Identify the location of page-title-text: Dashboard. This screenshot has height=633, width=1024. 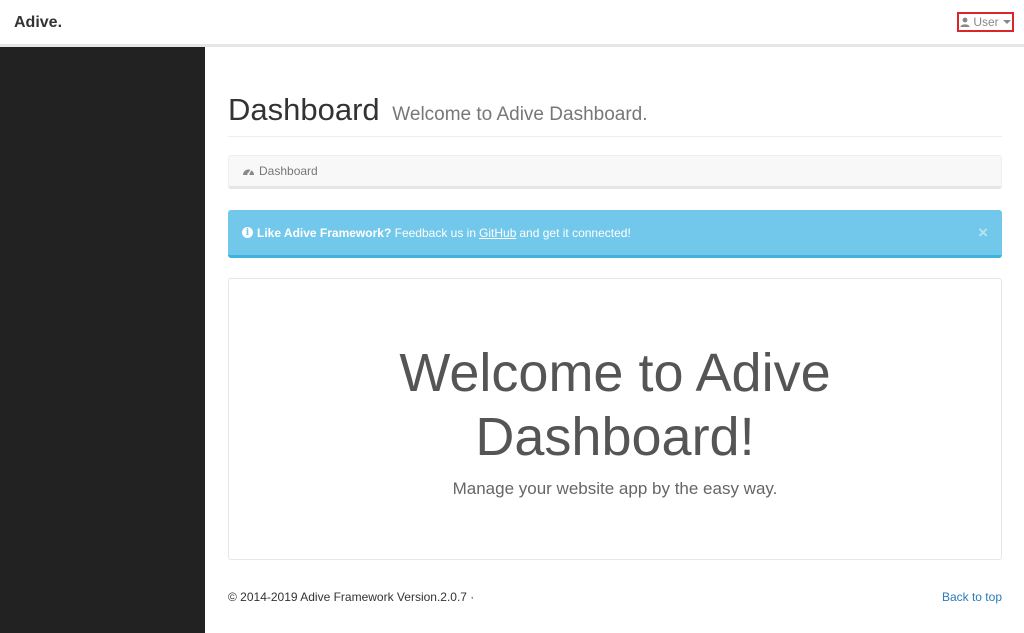
(304, 109).